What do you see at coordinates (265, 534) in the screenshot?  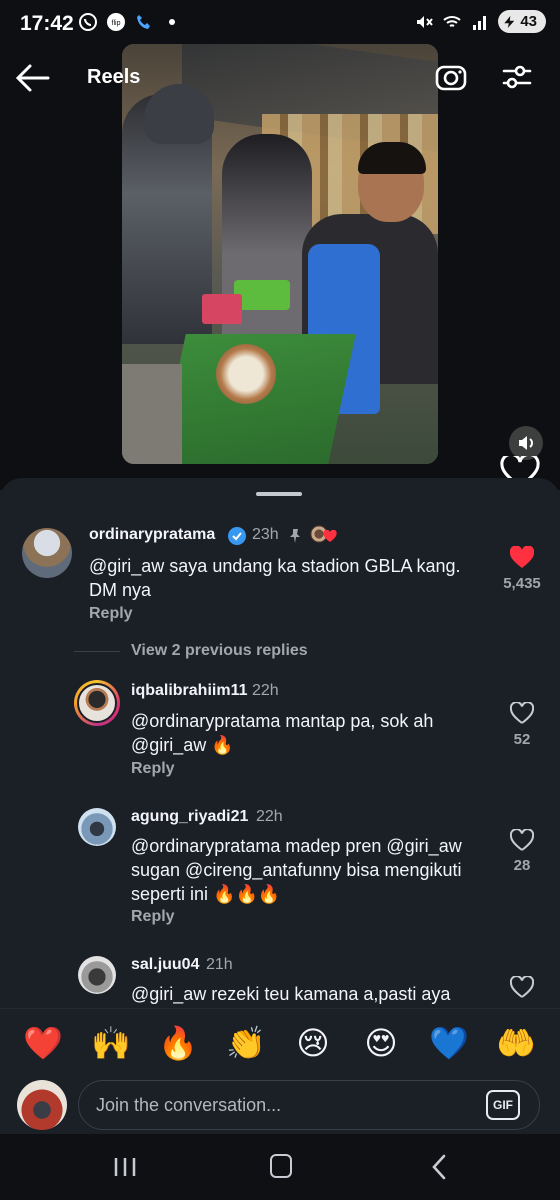 I see `comment-timestamp: 23h` at bounding box center [265, 534].